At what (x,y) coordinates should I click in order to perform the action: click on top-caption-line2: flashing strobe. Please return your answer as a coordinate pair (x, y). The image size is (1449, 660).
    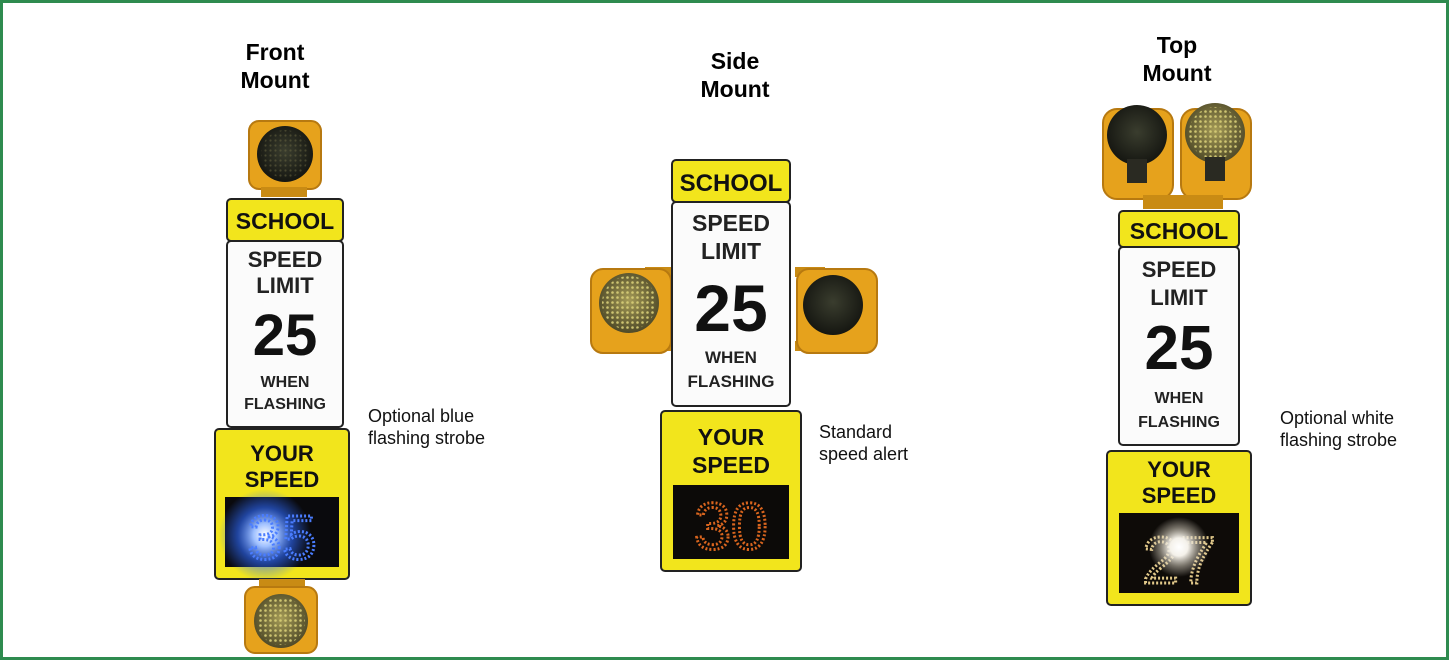
    Looking at the image, I should click on (1339, 440).